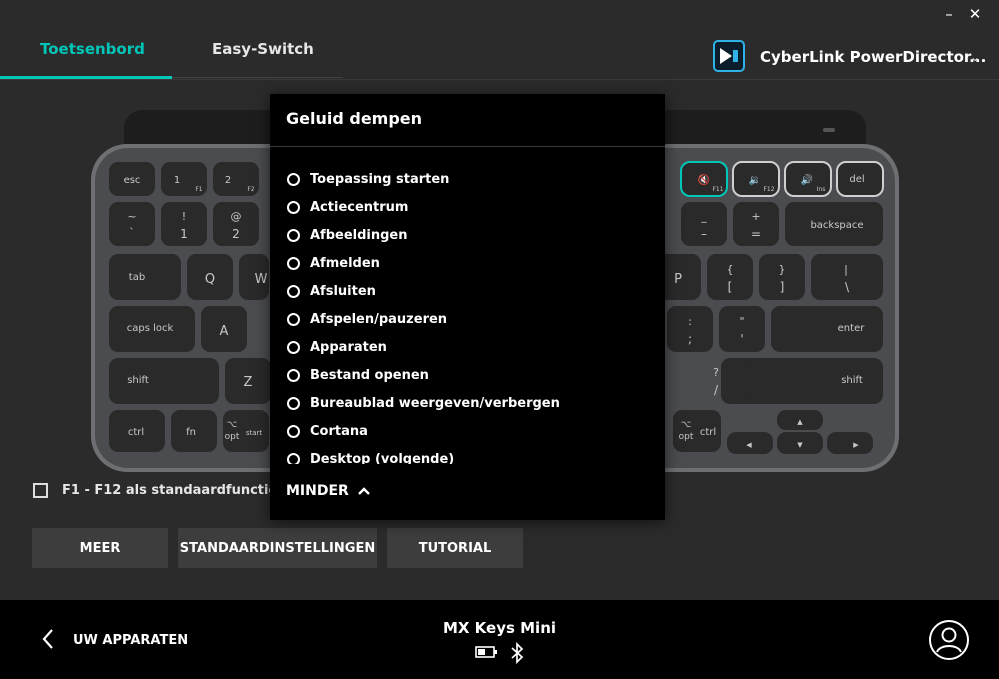  What do you see at coordinates (856, 445) in the screenshot?
I see `arrow-right-icon: ▶` at bounding box center [856, 445].